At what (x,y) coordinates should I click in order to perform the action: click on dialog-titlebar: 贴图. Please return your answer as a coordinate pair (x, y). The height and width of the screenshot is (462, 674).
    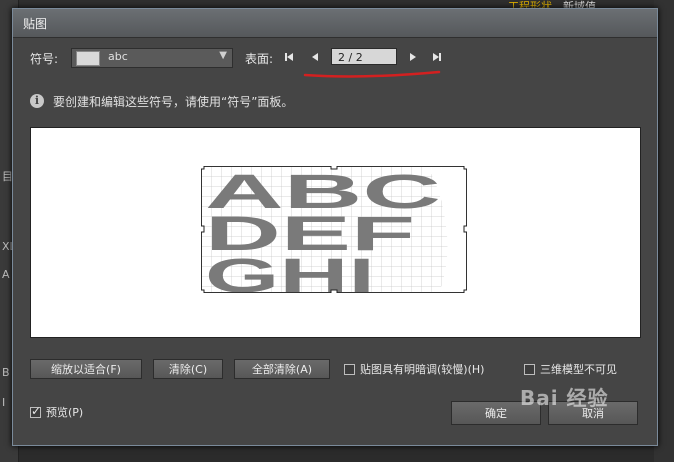
    Looking at the image, I should click on (335, 23).